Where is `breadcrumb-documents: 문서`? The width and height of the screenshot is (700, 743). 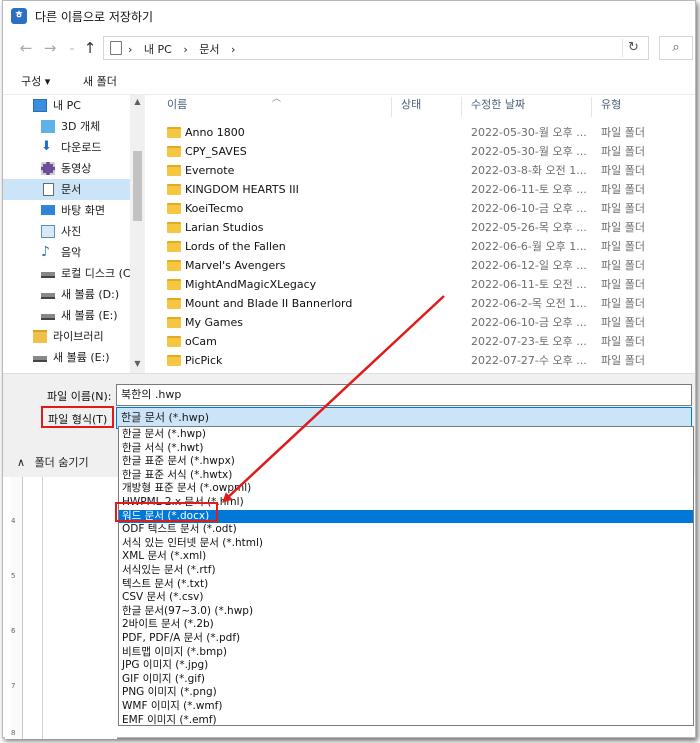
breadcrumb-documents: 문서 is located at coordinates (209, 49).